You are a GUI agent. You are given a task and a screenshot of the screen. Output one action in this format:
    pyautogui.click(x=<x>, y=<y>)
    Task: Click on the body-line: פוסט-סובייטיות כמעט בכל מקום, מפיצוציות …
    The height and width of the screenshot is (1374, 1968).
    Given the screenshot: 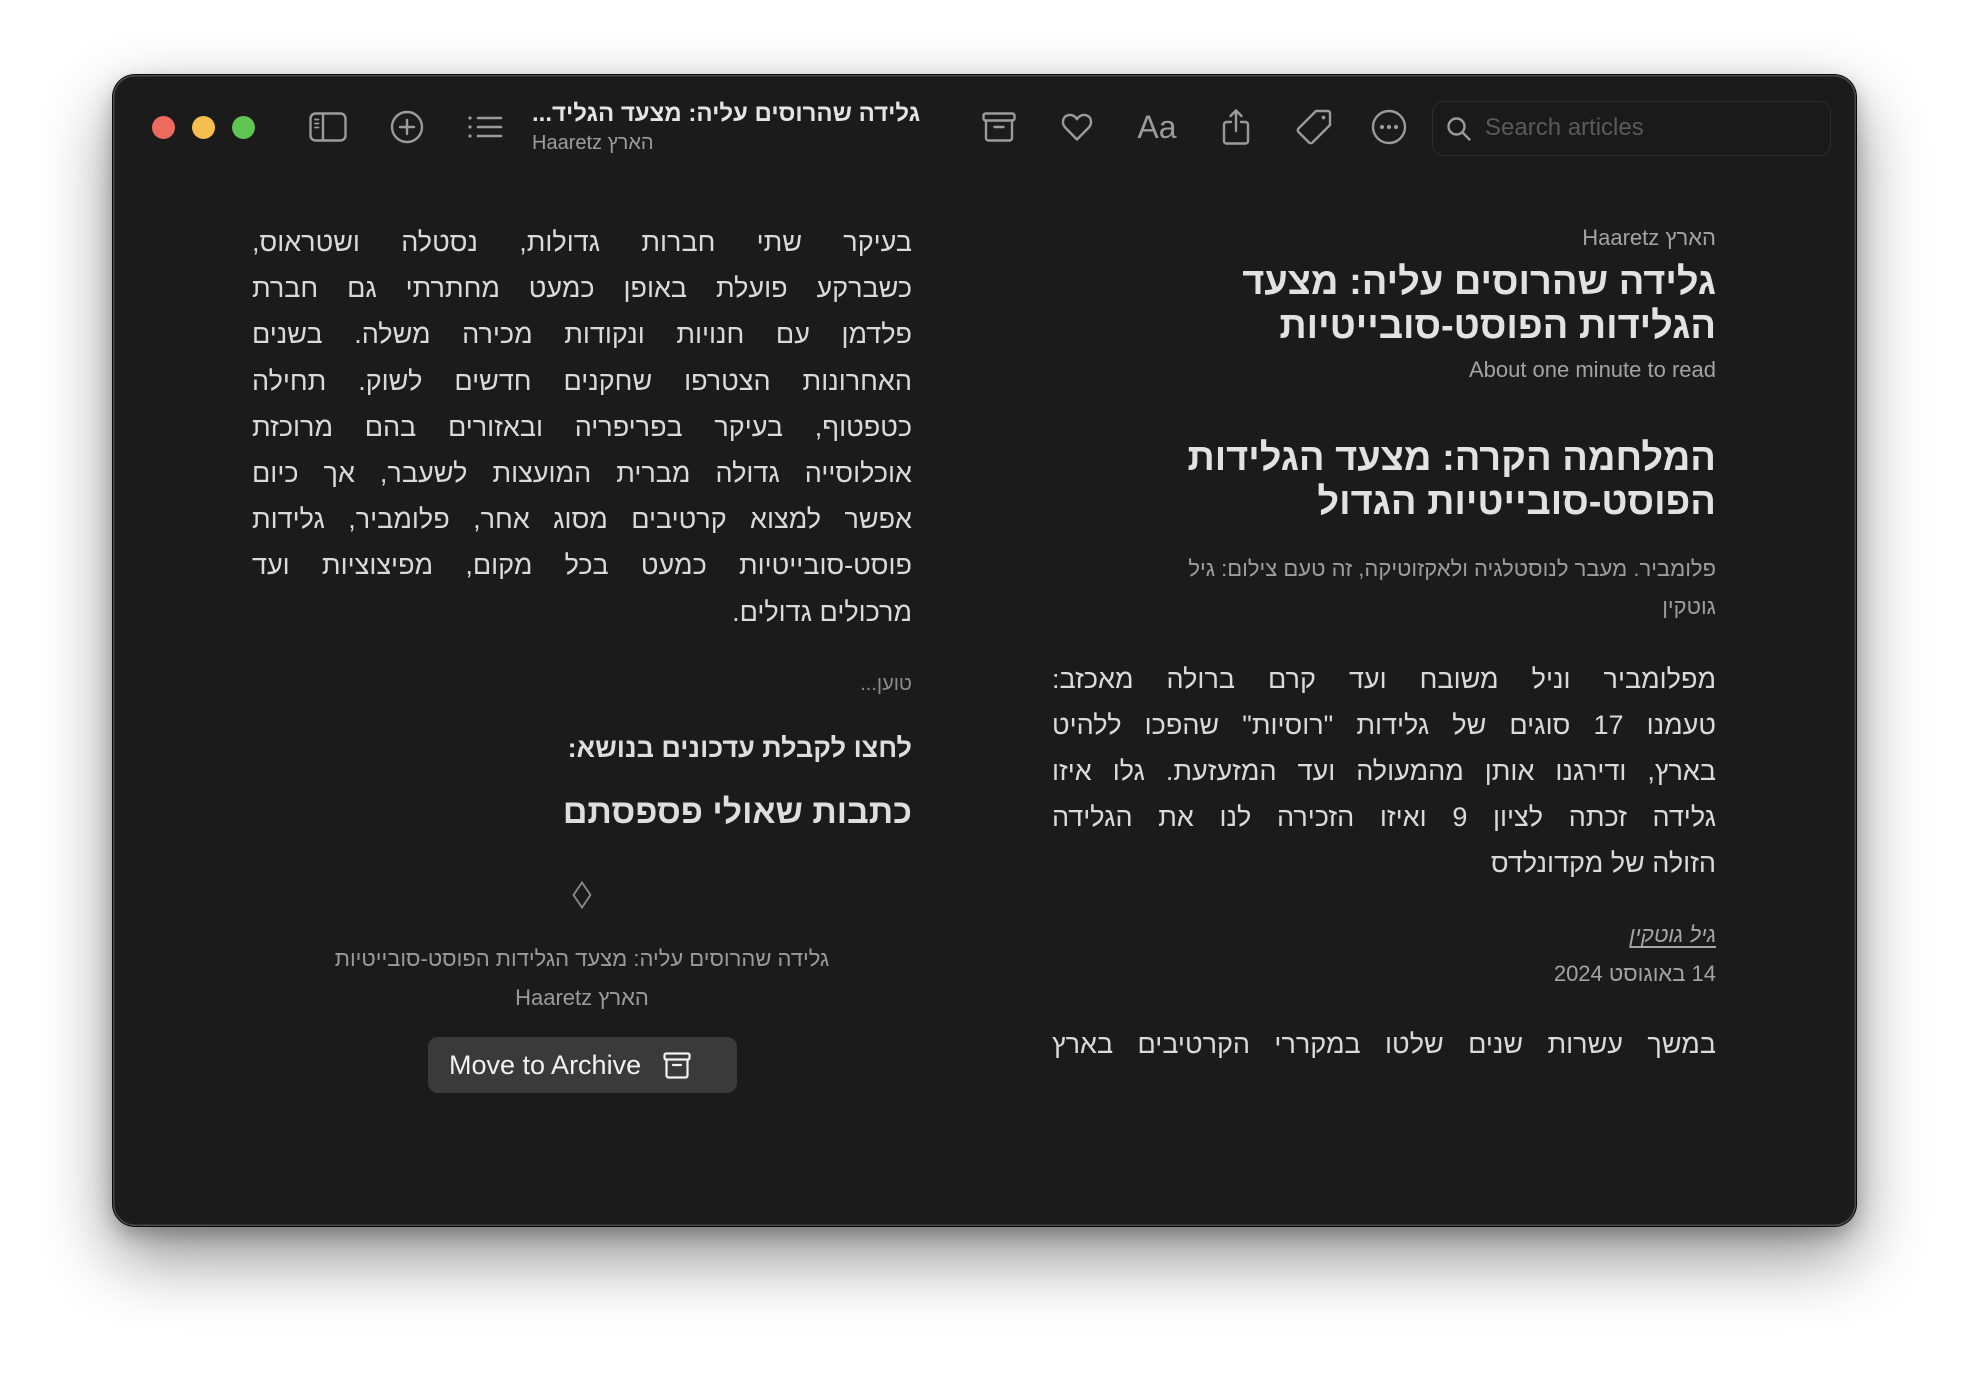 What is the action you would take?
    pyautogui.click(x=582, y=565)
    